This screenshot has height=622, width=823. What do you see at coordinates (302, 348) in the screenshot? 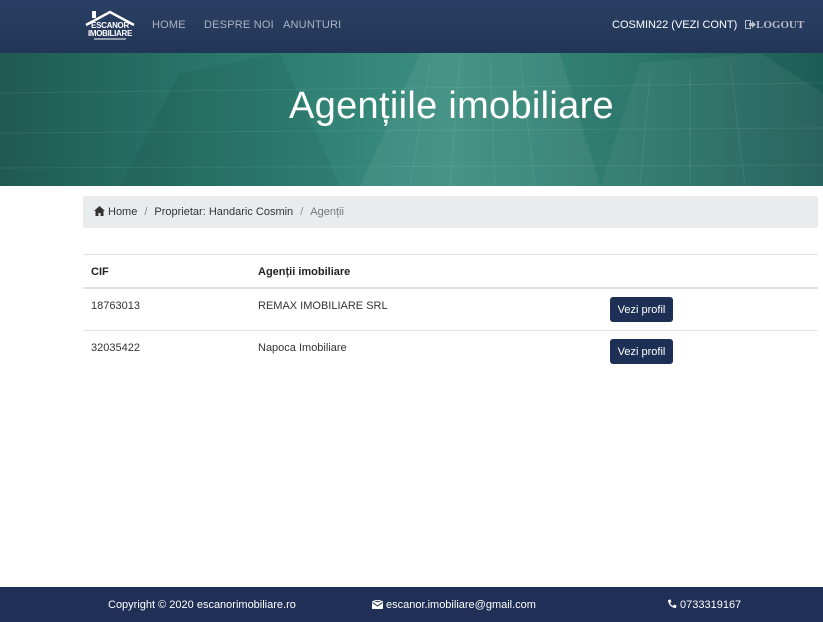
I see `cell-agency: Napoca Imobiliare` at bounding box center [302, 348].